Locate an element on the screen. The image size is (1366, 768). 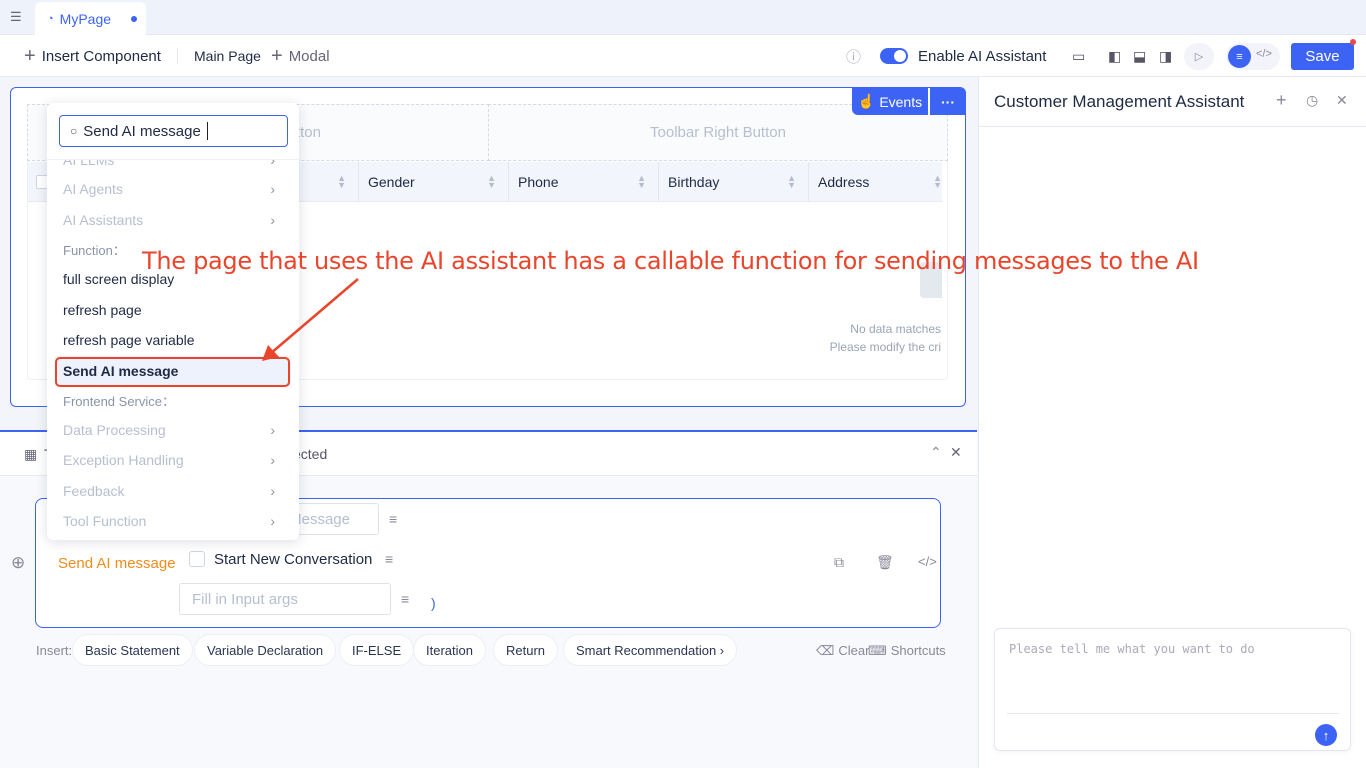
annotation-arrow is located at coordinates (310, 319).